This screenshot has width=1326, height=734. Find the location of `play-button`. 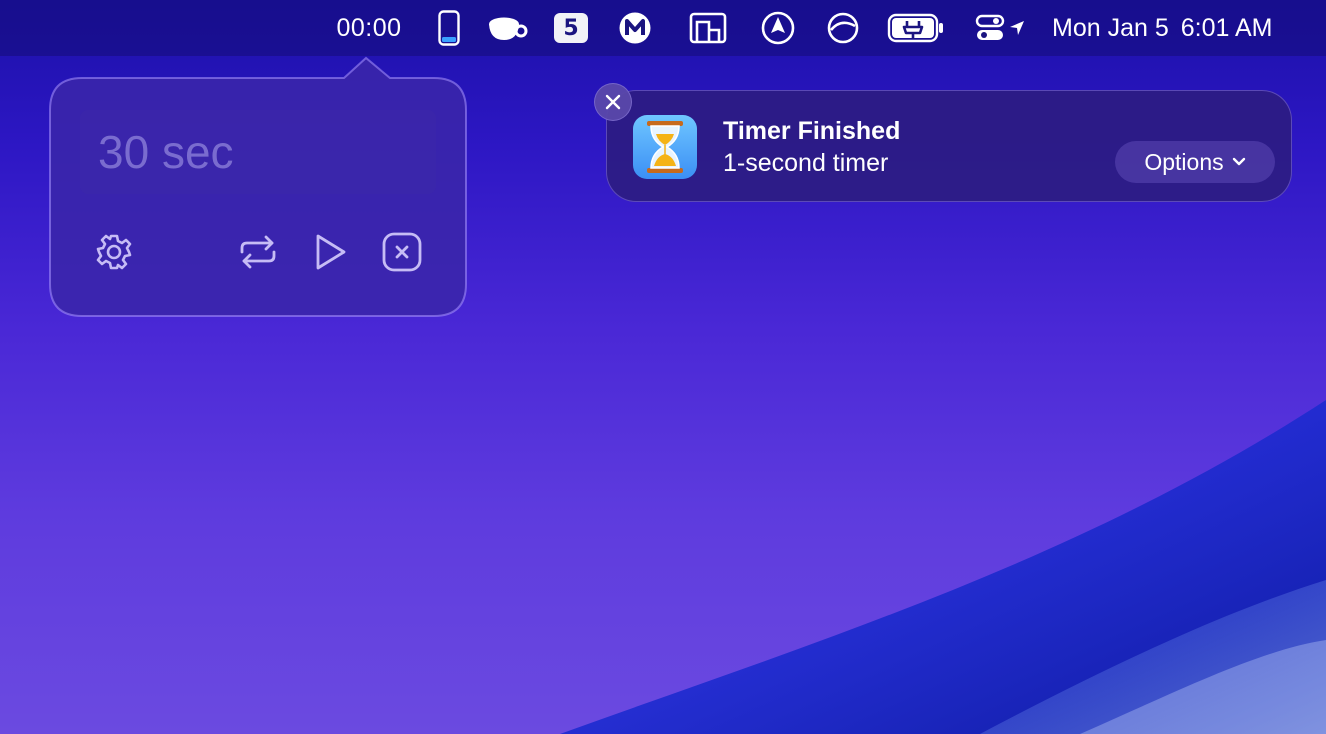

play-button is located at coordinates (330, 252).